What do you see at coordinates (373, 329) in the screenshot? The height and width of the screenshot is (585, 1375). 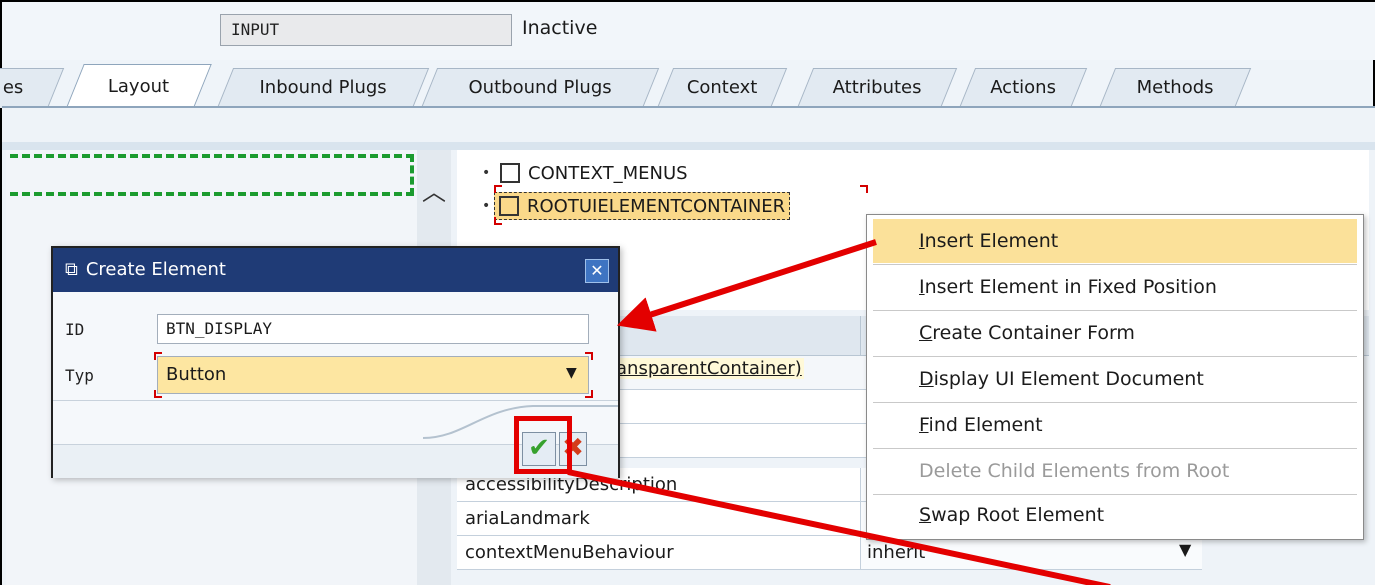 I see `id-input: BTN_DISPLAY` at bounding box center [373, 329].